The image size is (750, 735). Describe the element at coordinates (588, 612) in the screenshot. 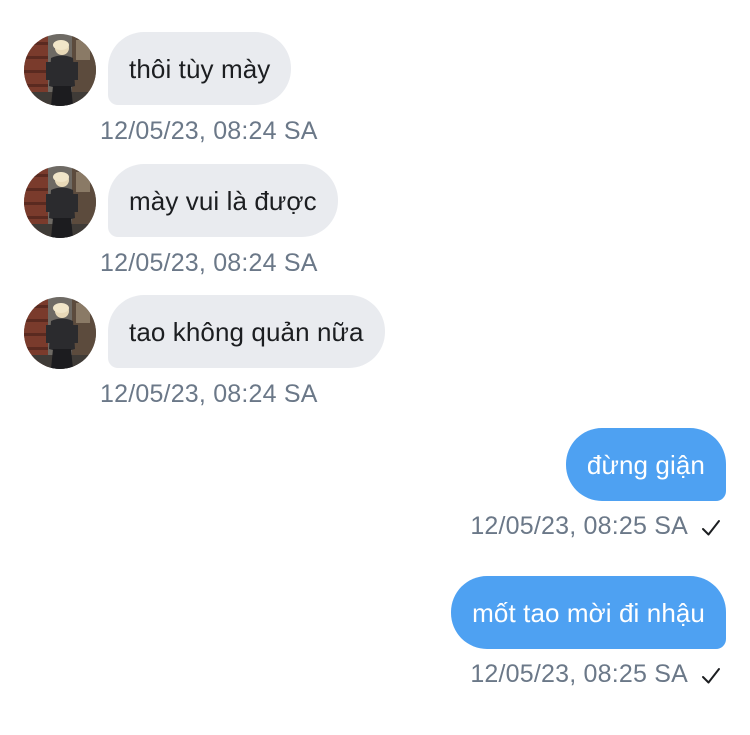

I see `message-bubble-outgoing: mốt tao mời đi nhậu` at that location.